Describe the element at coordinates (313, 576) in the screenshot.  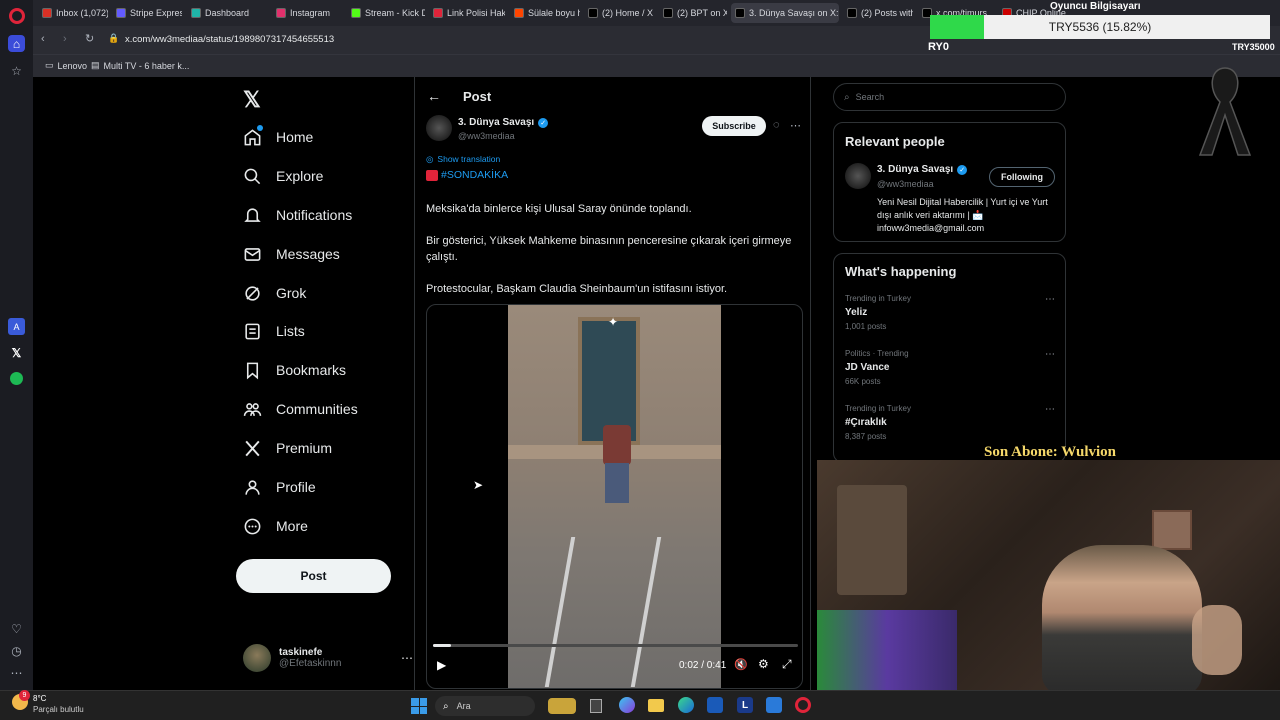
I see `post-button: Post` at that location.